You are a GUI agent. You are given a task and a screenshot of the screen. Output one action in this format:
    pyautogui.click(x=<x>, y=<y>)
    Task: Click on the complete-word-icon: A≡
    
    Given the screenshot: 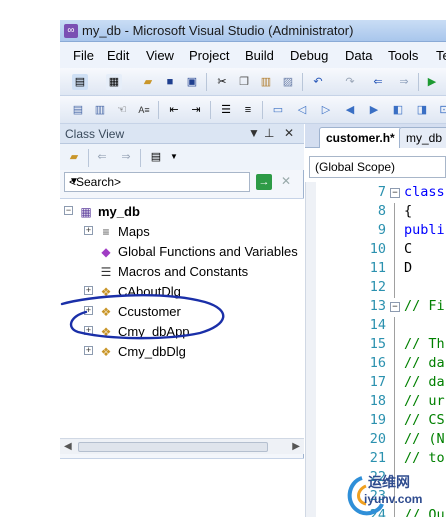 What is the action you would take?
    pyautogui.click(x=144, y=110)
    